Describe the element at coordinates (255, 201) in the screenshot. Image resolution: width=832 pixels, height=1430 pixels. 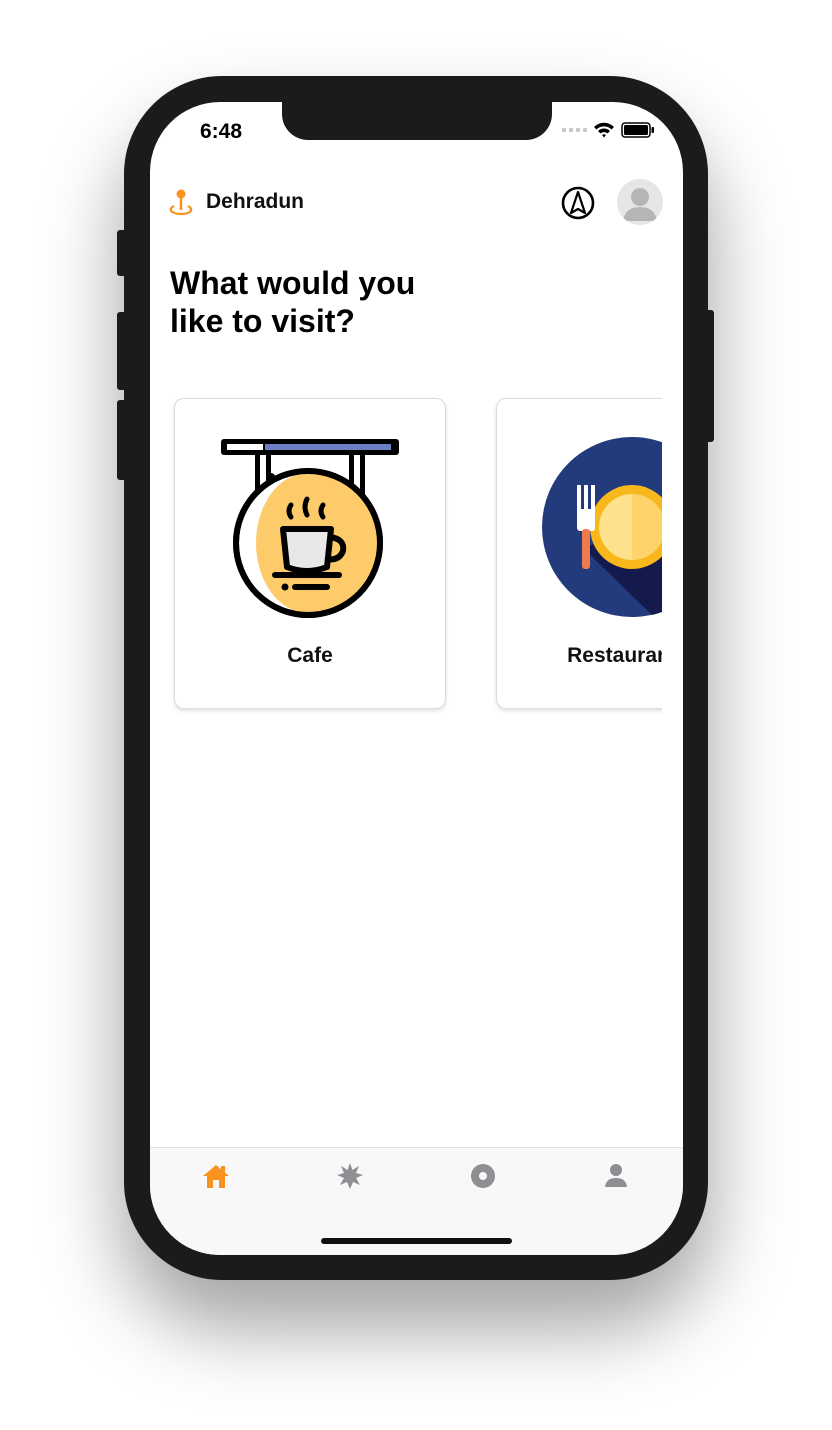
I see `location-label: Dehradun` at that location.